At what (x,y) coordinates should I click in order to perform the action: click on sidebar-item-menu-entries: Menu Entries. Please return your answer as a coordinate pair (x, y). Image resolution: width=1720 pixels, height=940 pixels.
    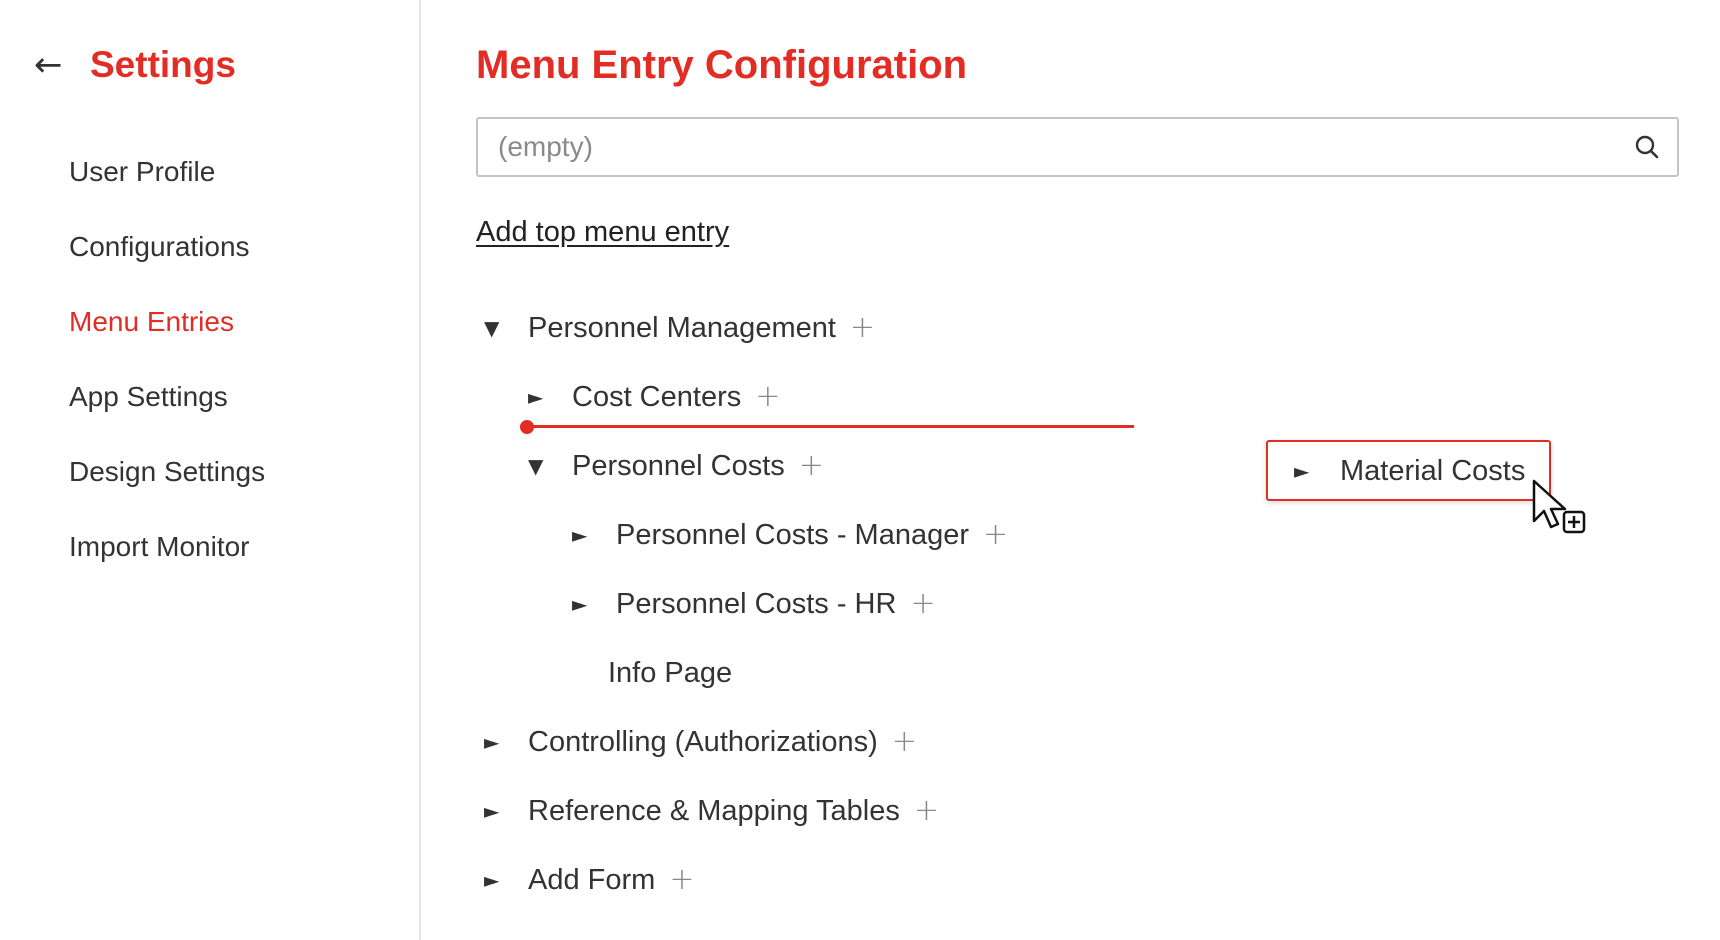
    Looking at the image, I should click on (167, 339).